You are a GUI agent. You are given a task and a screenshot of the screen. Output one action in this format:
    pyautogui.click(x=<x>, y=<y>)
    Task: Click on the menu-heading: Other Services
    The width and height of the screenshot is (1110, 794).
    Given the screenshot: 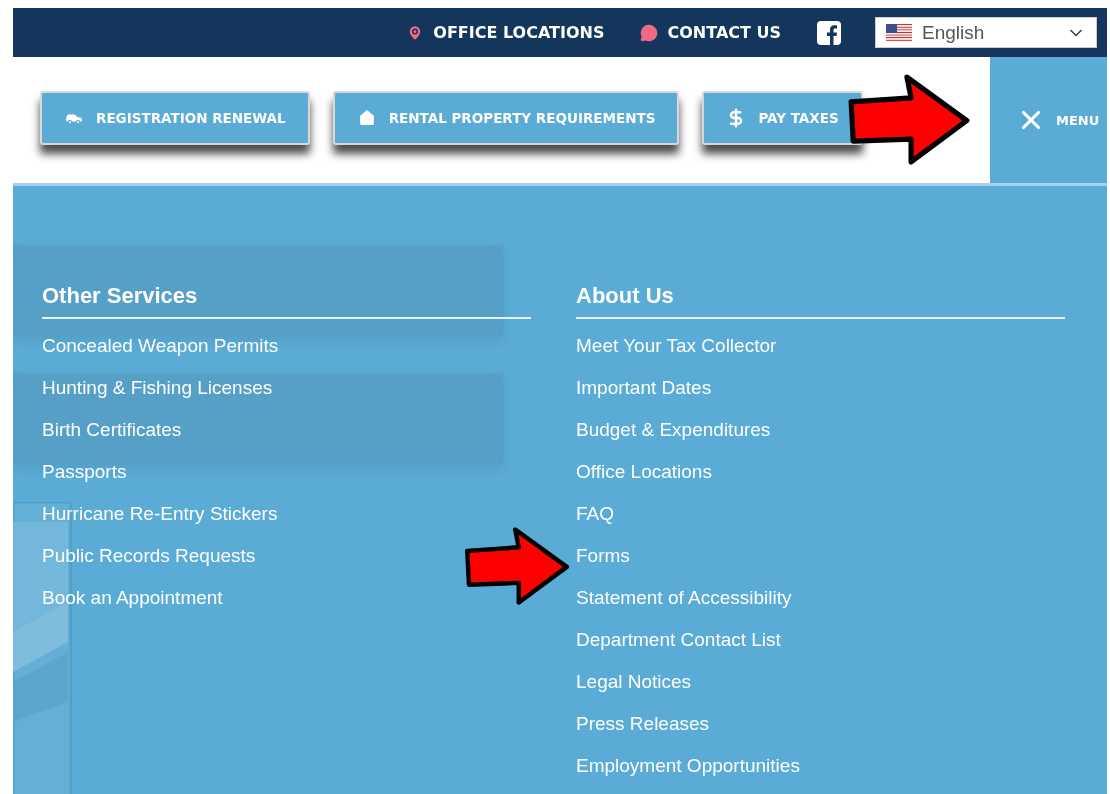 What is the action you would take?
    pyautogui.click(x=286, y=301)
    